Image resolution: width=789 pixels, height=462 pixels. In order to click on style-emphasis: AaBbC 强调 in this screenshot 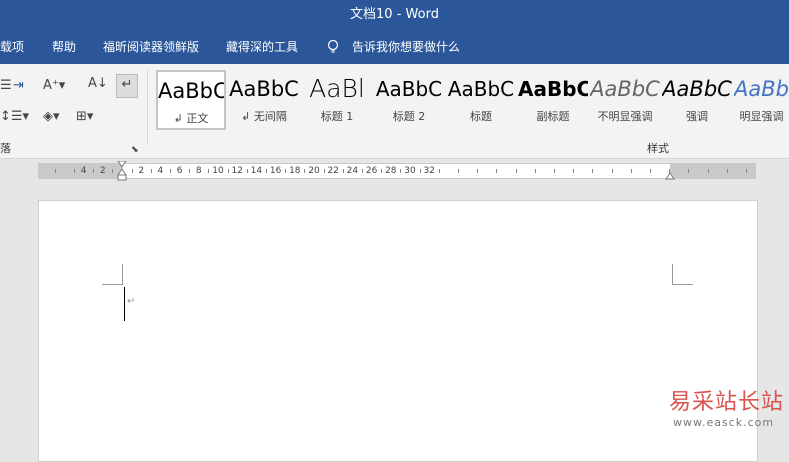, I will do `click(697, 100)`.